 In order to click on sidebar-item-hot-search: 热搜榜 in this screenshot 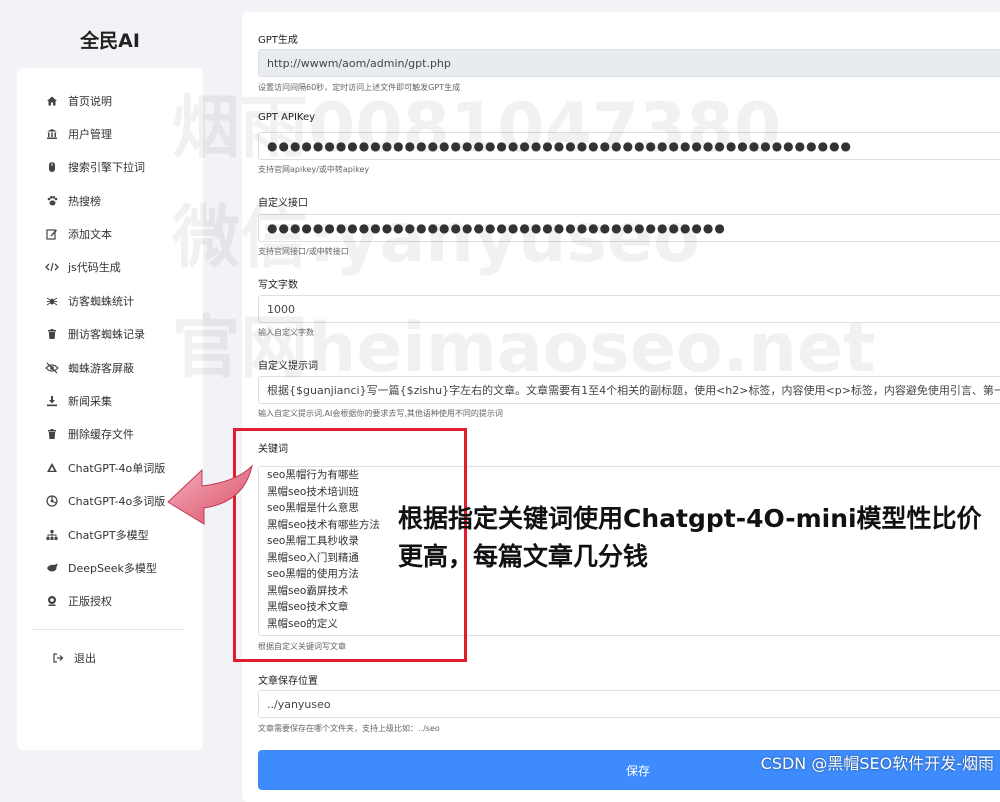, I will do `click(73, 201)`.